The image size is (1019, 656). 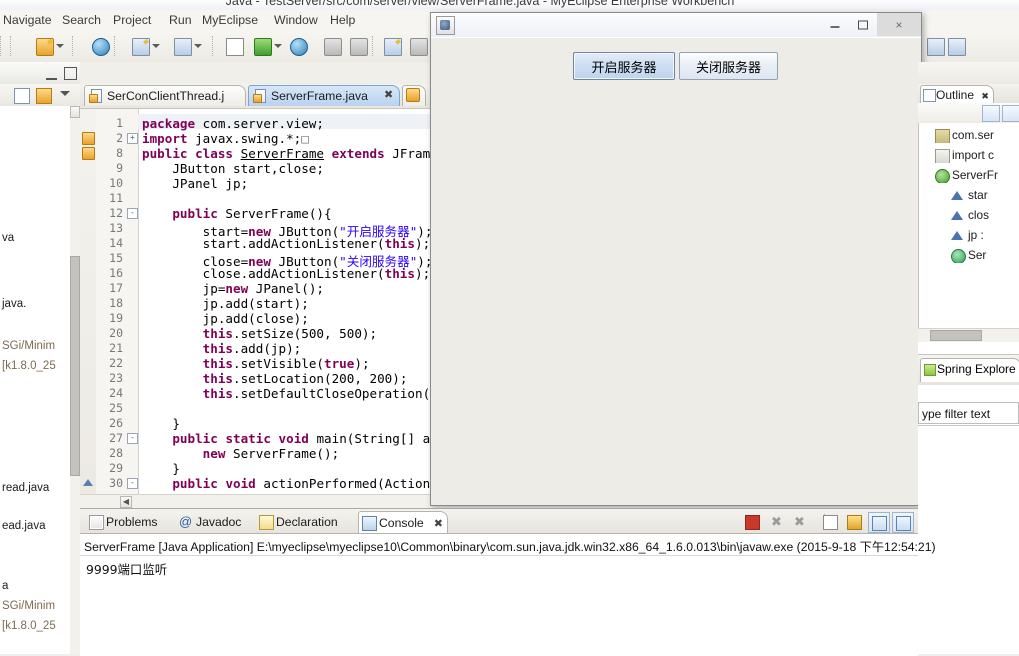 I want to click on line-number: 2, so click(x=119, y=138).